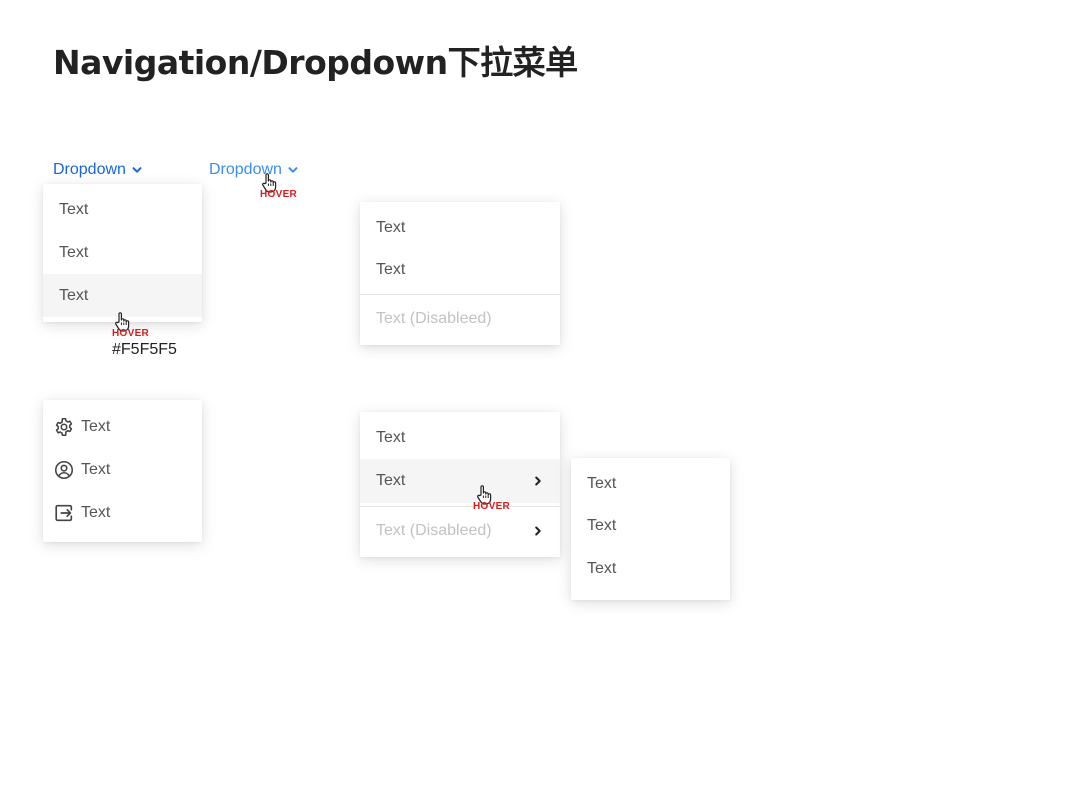 Image resolution: width=1067 pixels, height=800 pixels. Describe the element at coordinates (64, 469) in the screenshot. I see `user-circle-icon` at that location.